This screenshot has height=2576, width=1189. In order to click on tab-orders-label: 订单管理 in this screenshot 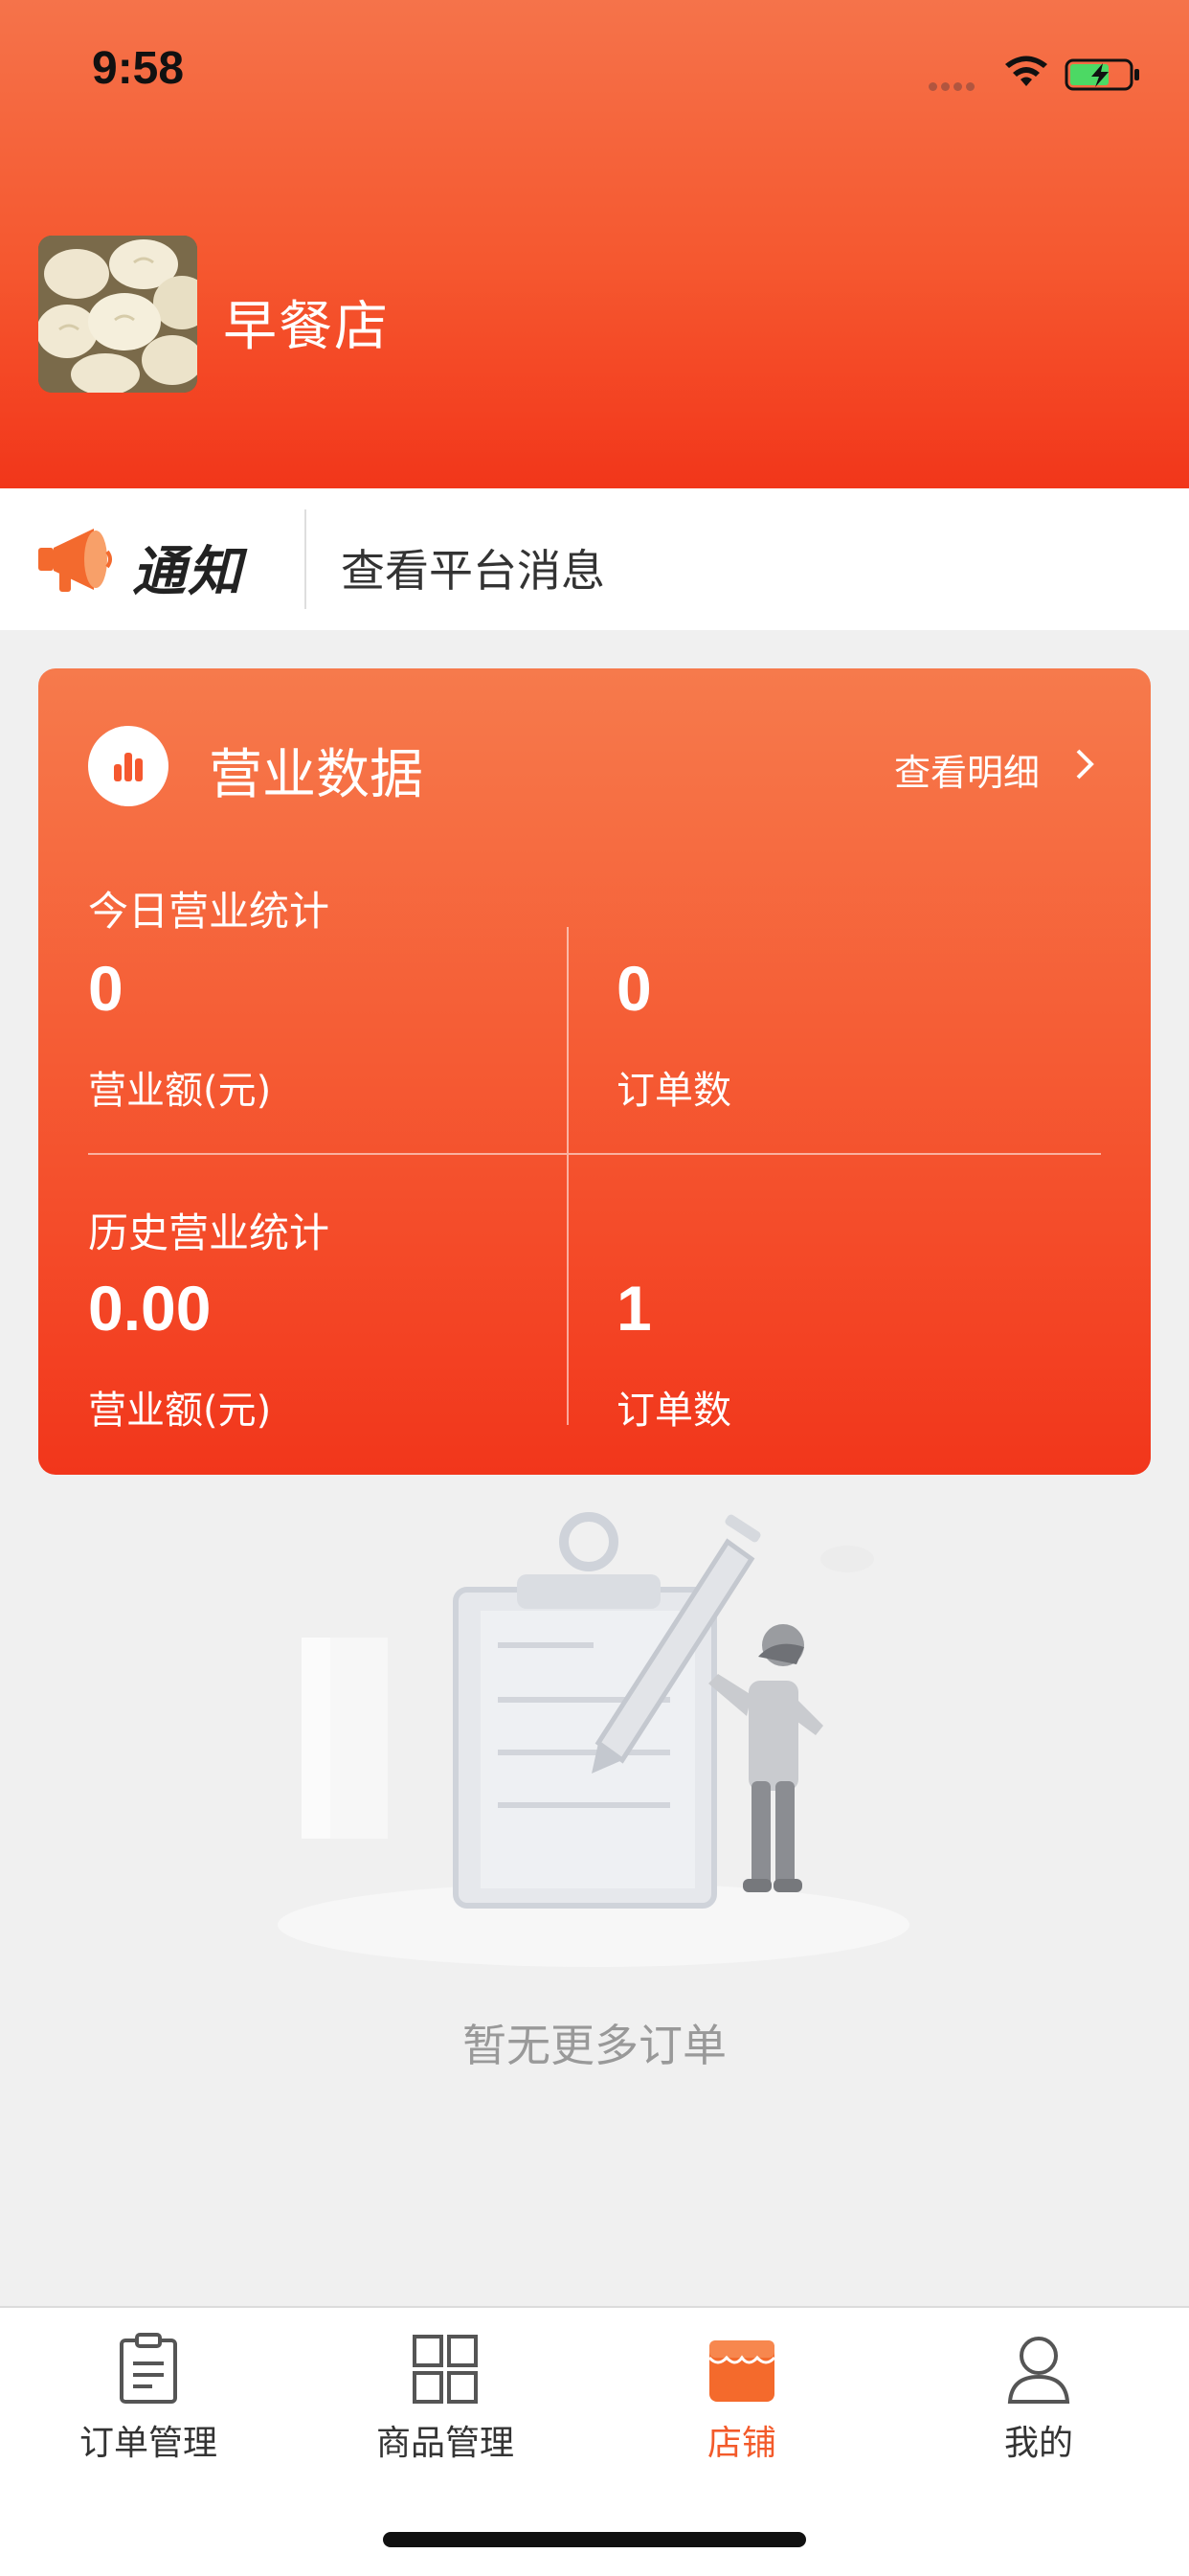, I will do `click(148, 2443)`.